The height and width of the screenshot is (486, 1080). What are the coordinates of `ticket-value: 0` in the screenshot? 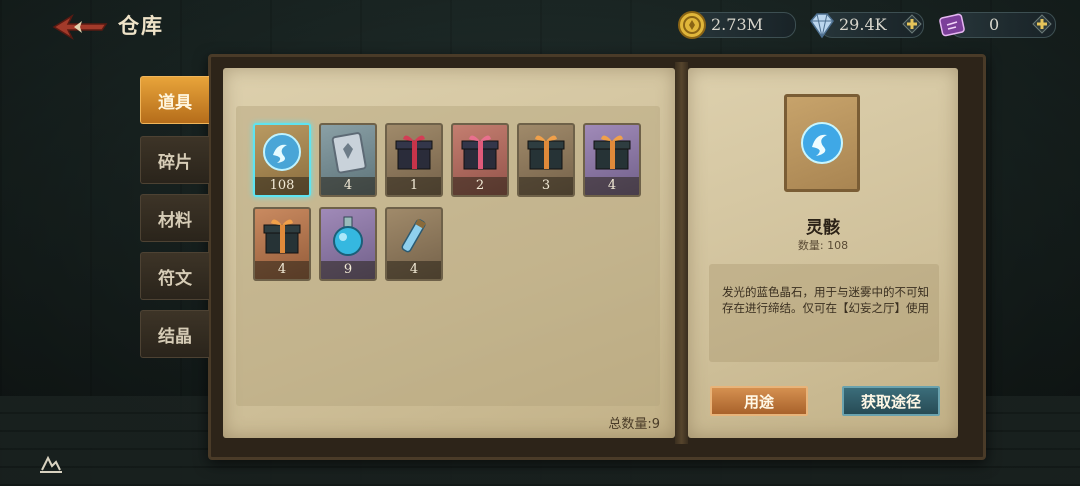 It's located at (994, 24).